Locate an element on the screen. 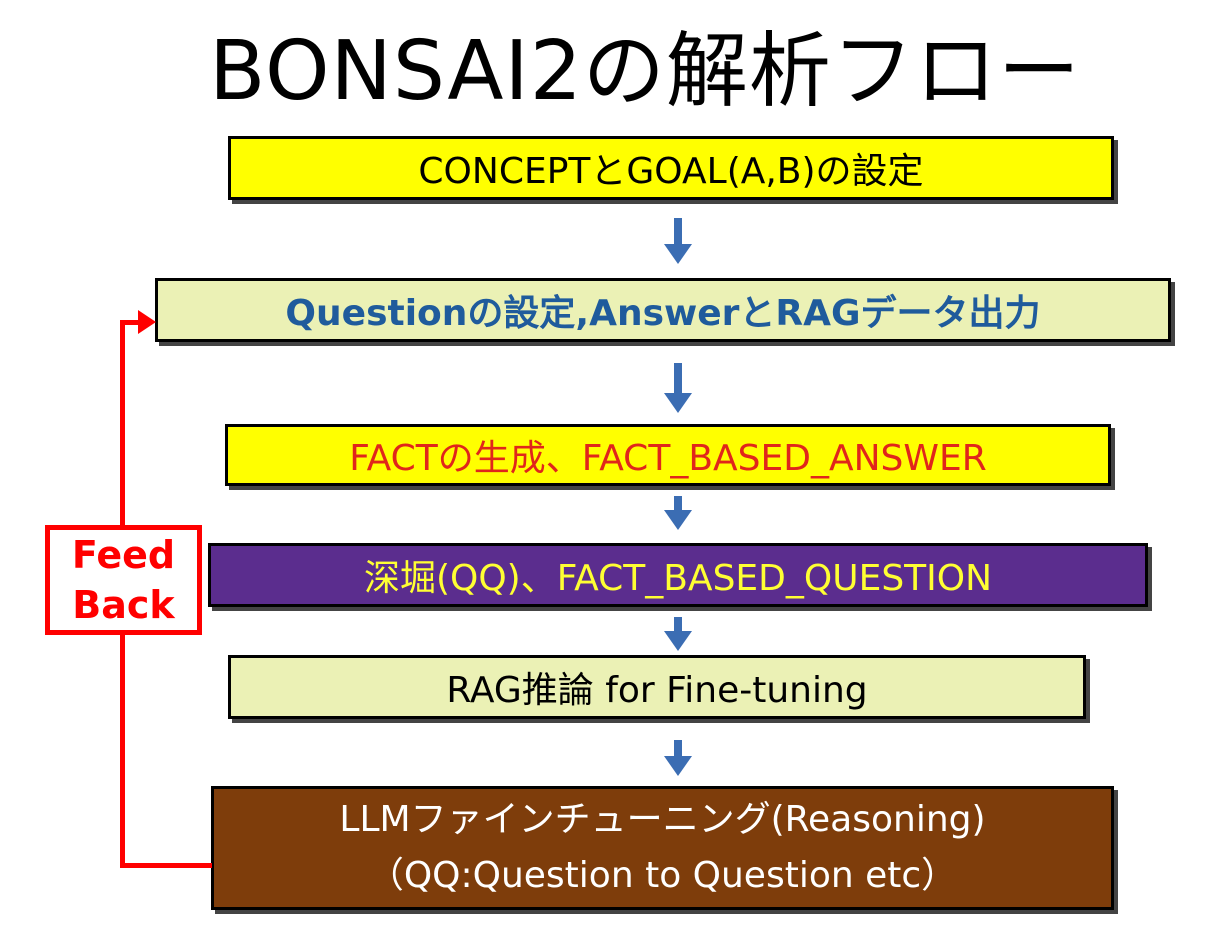 The width and height of the screenshot is (1230, 945). step-deep-dive: 深堀(QQ)、FACT_BASED_QUESTION is located at coordinates (678, 575).